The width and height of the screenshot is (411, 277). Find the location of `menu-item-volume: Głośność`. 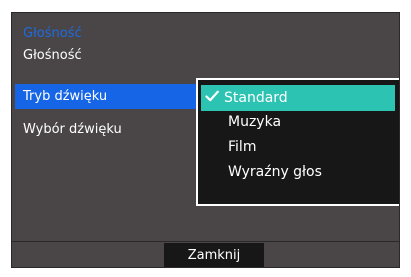

menu-item-volume: Głośność is located at coordinates (109, 55).